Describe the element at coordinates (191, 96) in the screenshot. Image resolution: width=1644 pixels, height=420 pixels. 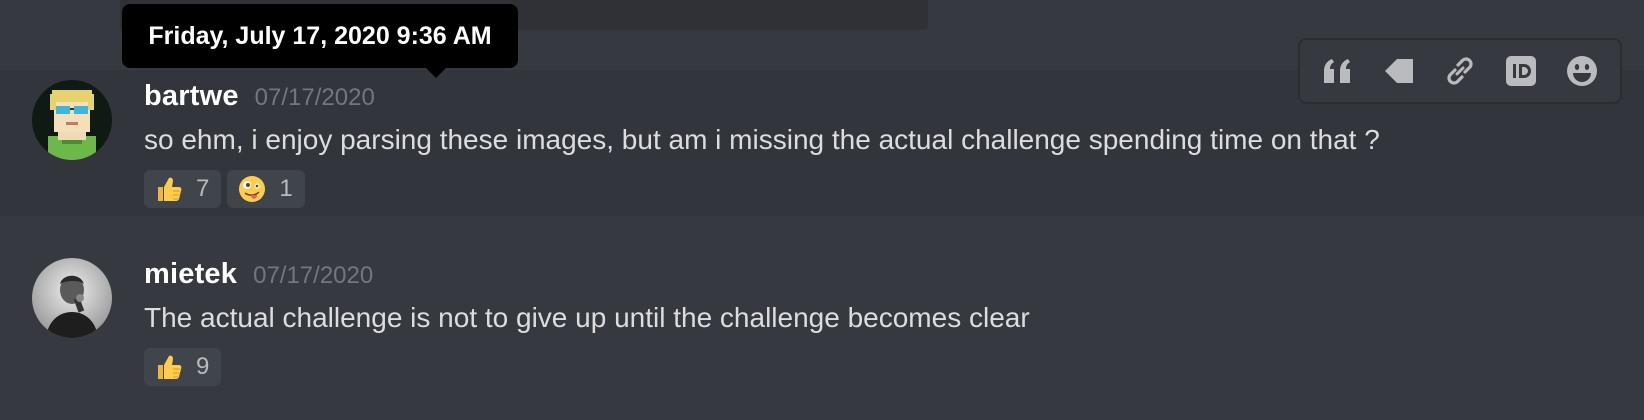
I see `username: bartwe` at that location.